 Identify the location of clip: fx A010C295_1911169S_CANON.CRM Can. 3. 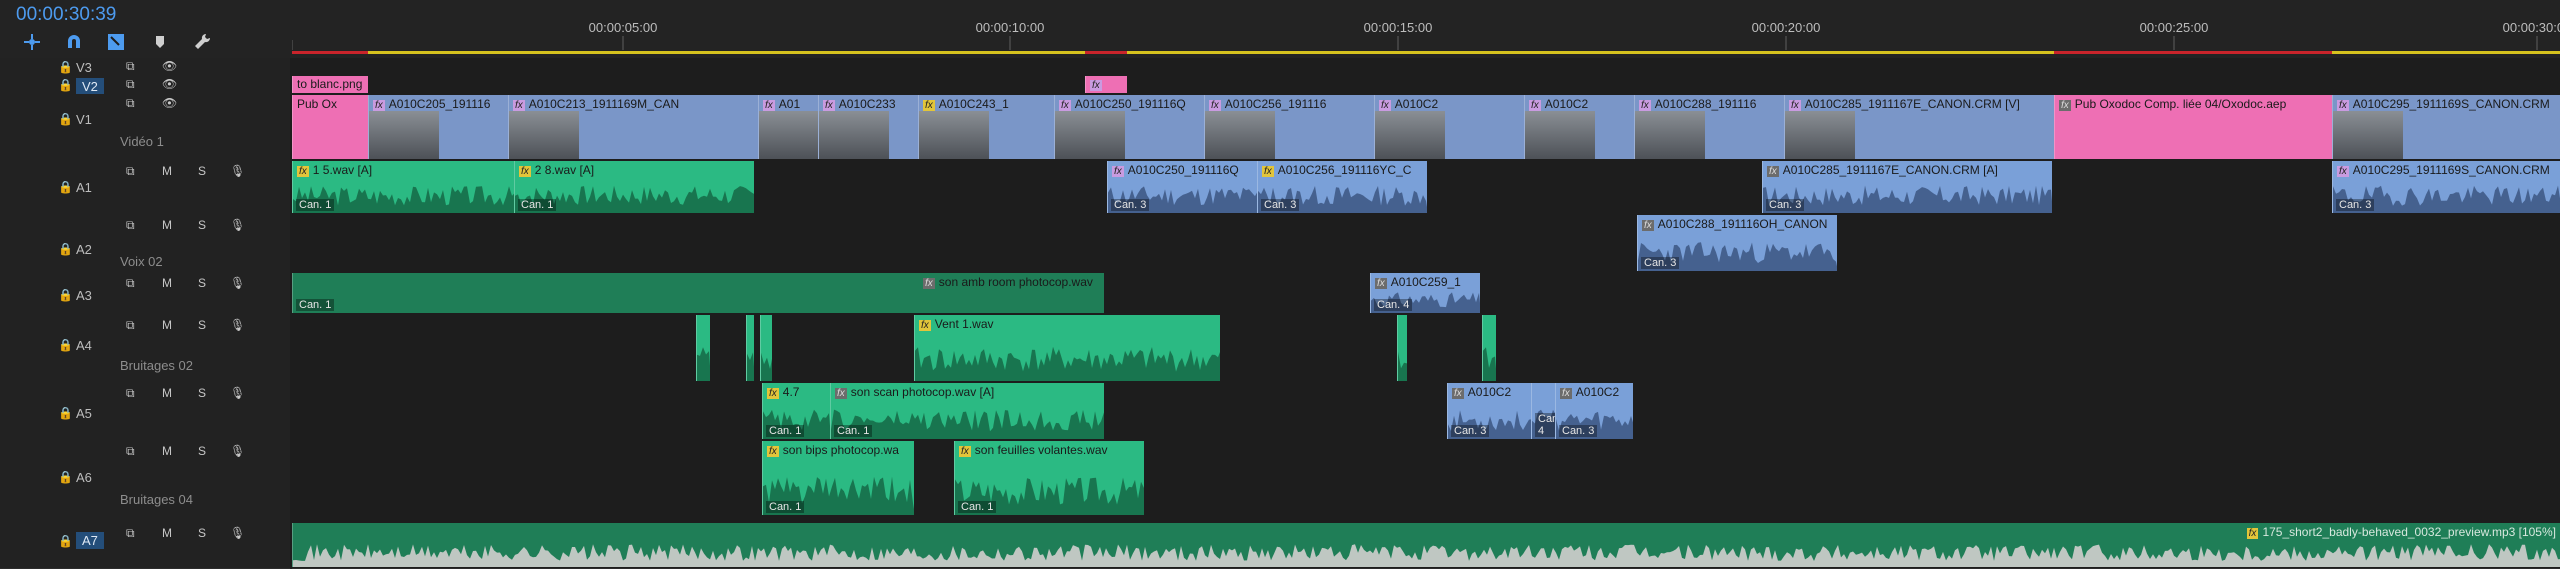
(2446, 187).